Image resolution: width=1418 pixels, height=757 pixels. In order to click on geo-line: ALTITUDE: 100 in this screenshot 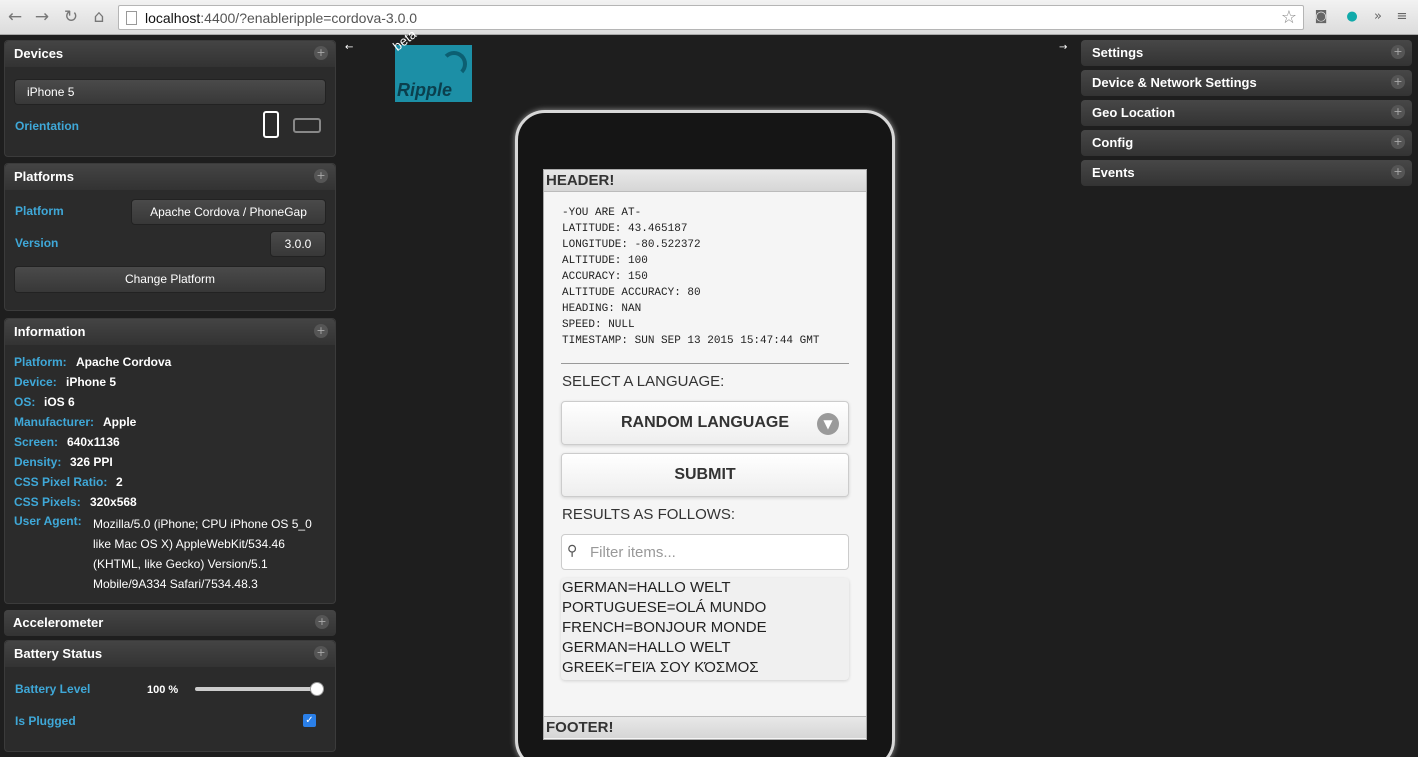, I will do `click(605, 261)`.